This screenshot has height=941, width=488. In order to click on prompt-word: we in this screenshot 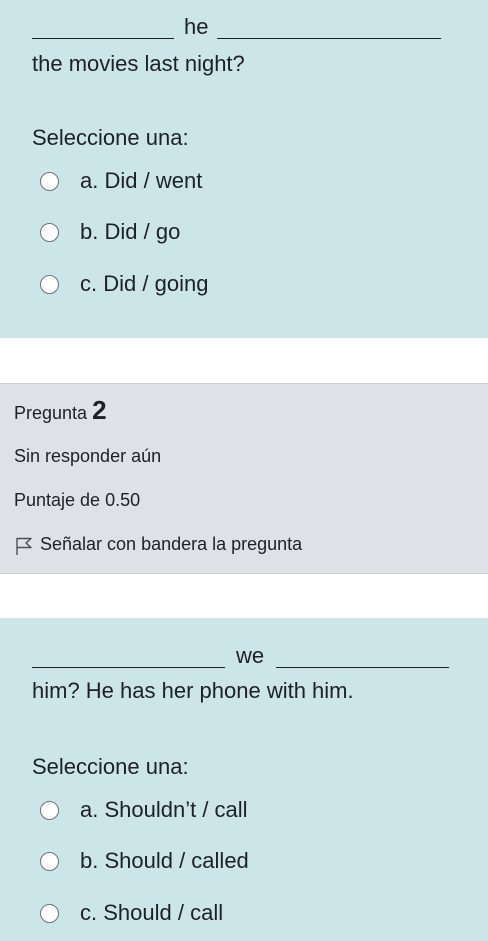, I will do `click(250, 655)`.